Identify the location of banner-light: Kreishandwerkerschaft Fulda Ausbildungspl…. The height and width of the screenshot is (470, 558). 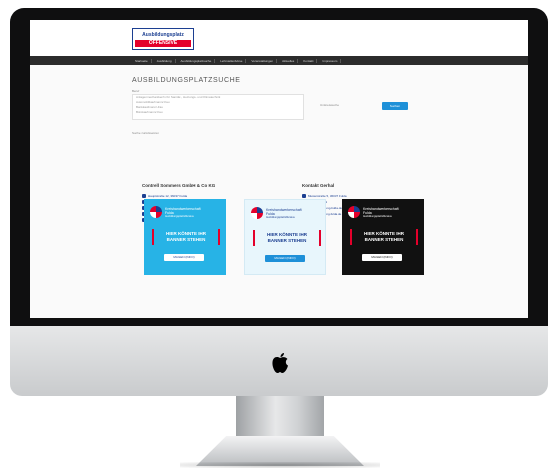
(285, 237).